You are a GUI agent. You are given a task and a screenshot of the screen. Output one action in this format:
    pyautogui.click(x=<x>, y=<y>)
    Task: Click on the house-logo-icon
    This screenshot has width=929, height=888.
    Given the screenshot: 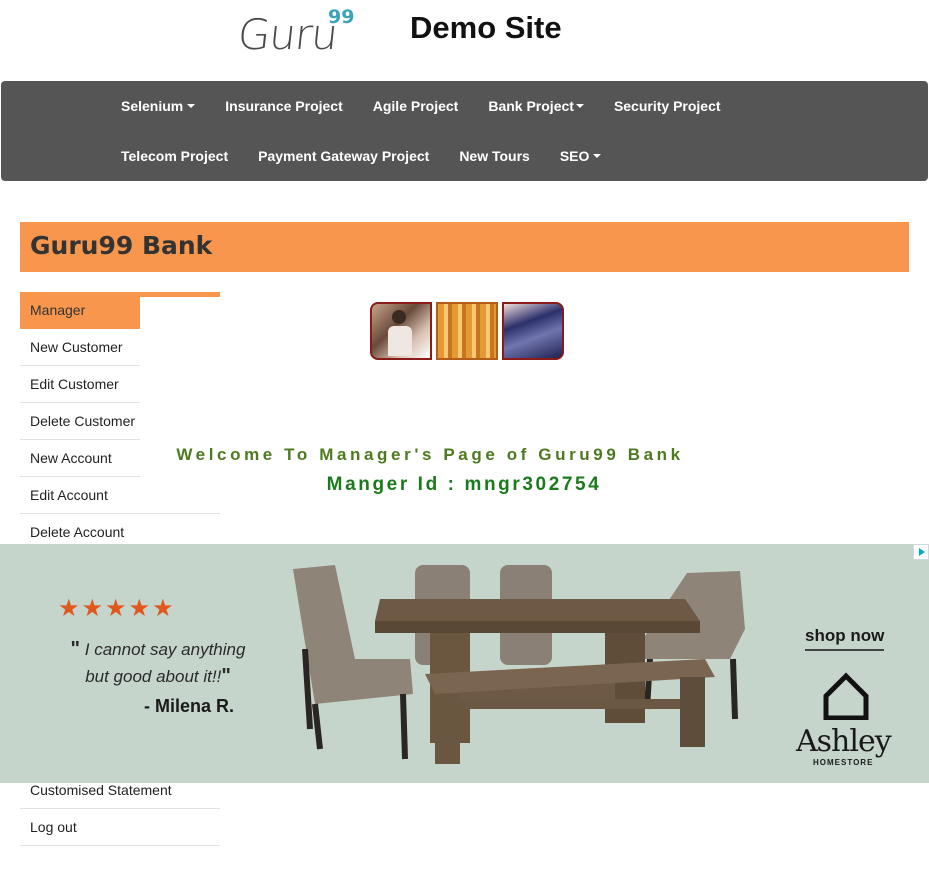 What is the action you would take?
    pyautogui.click(x=846, y=696)
    